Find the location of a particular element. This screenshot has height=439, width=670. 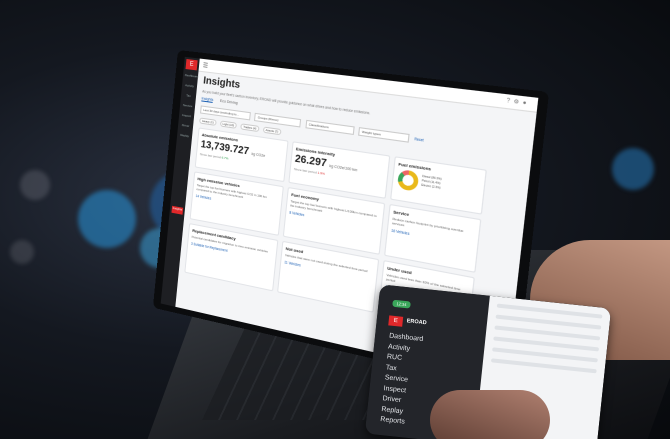

delta-value: 6.7% is located at coordinates (225, 157).